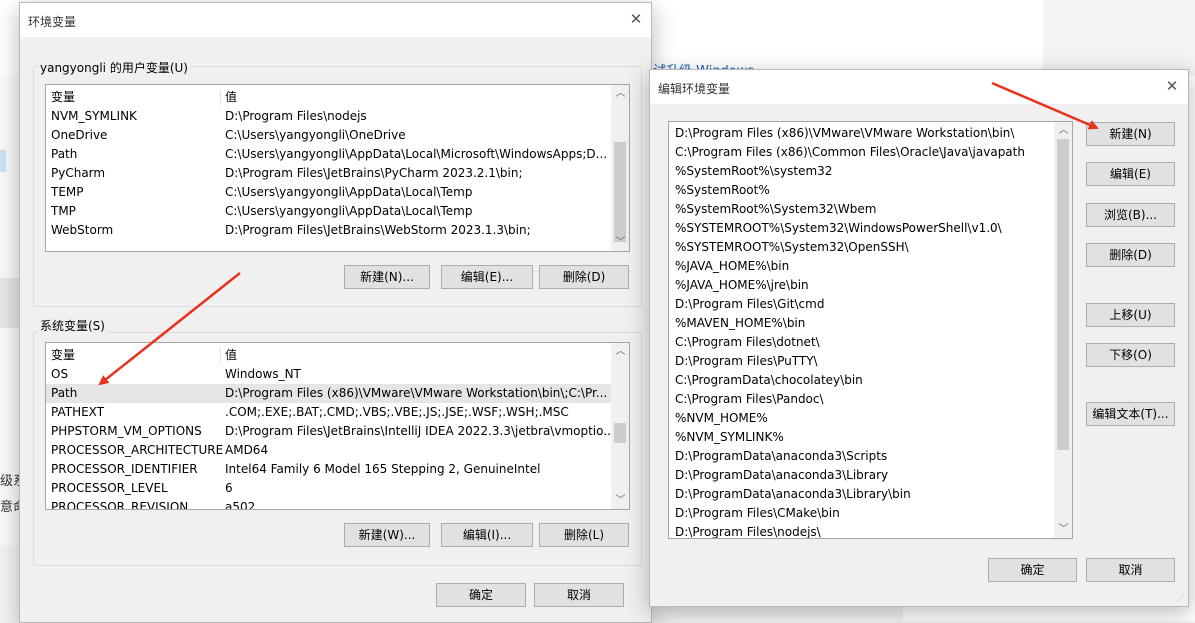  I want to click on env-dialog-title-bar: 环境变量 ✕, so click(335, 20).